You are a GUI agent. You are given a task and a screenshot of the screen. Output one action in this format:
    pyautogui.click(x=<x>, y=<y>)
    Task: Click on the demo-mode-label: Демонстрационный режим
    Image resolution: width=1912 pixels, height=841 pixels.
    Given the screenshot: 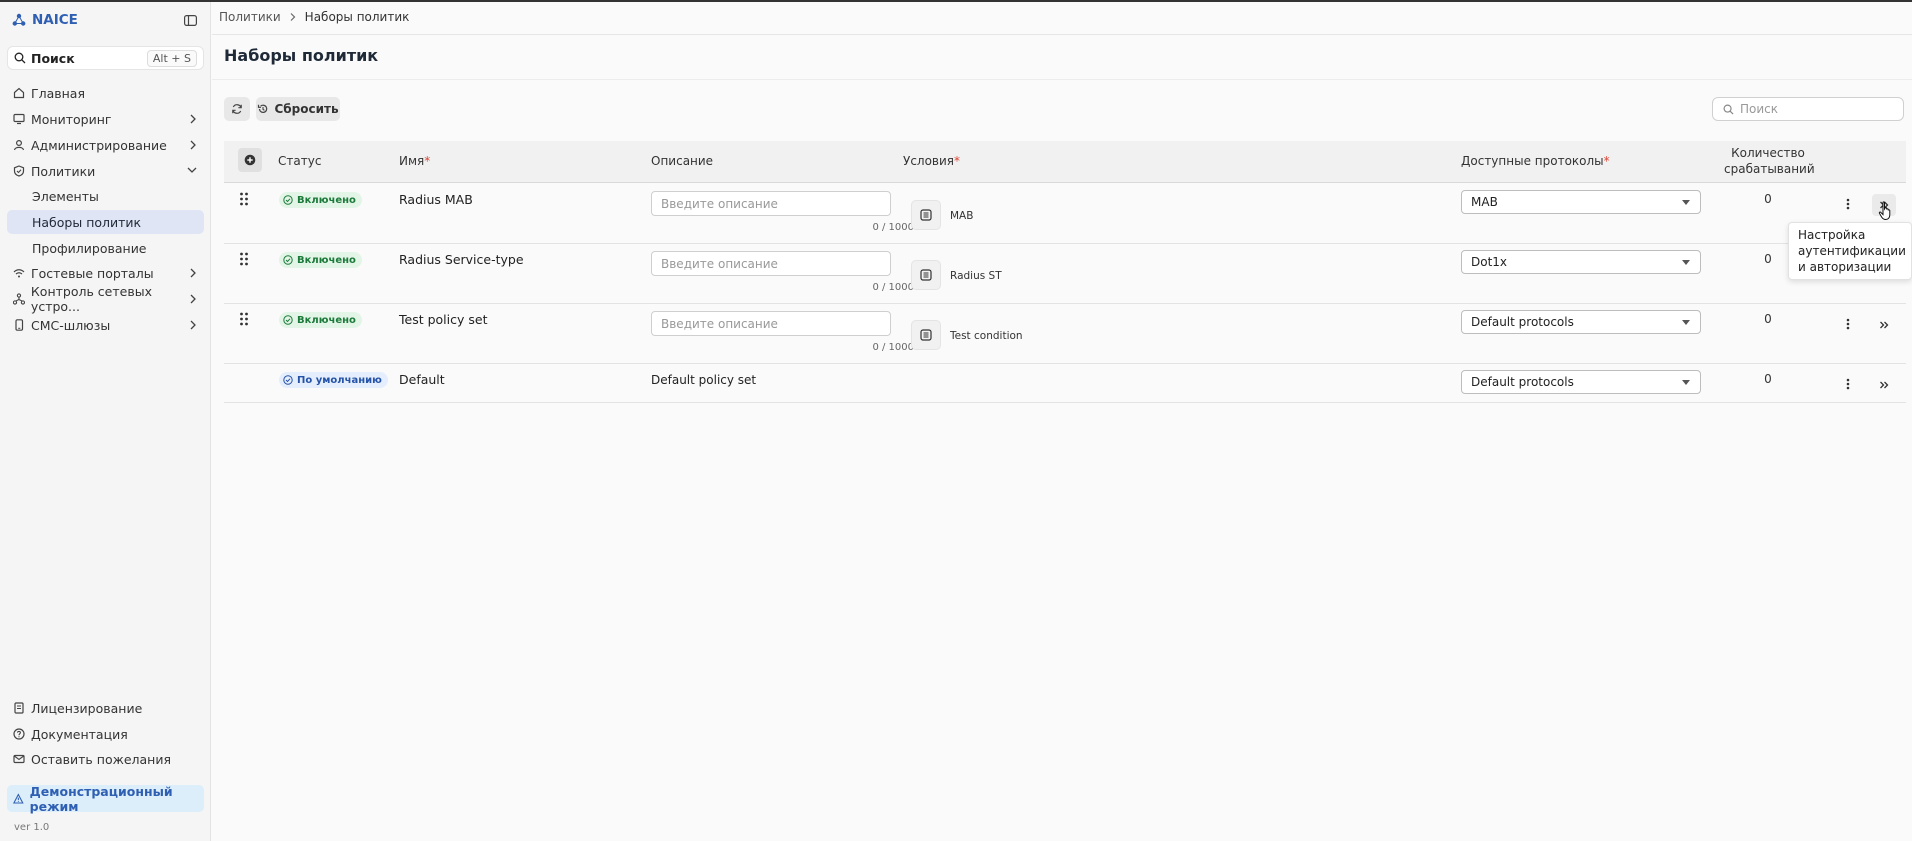 What is the action you would take?
    pyautogui.click(x=101, y=798)
    